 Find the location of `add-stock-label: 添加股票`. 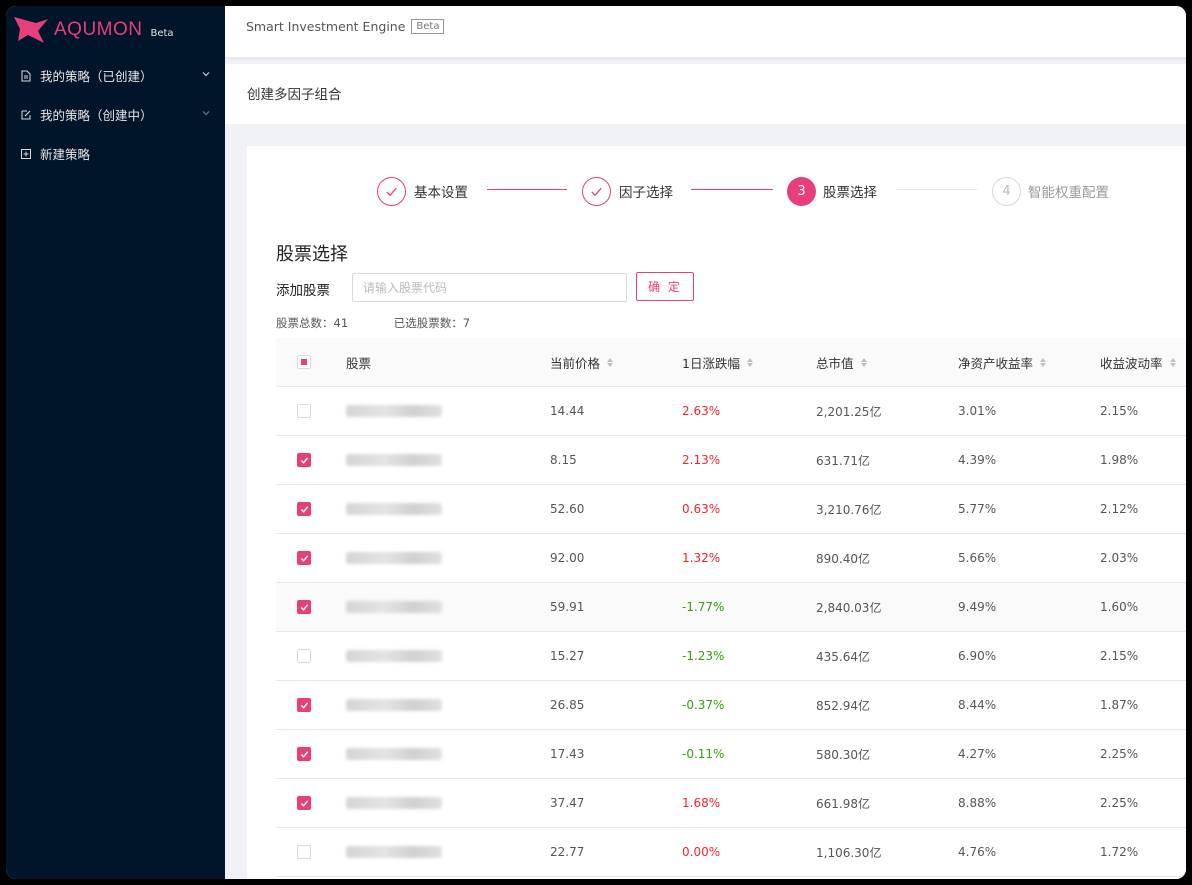

add-stock-label: 添加股票 is located at coordinates (303, 291).